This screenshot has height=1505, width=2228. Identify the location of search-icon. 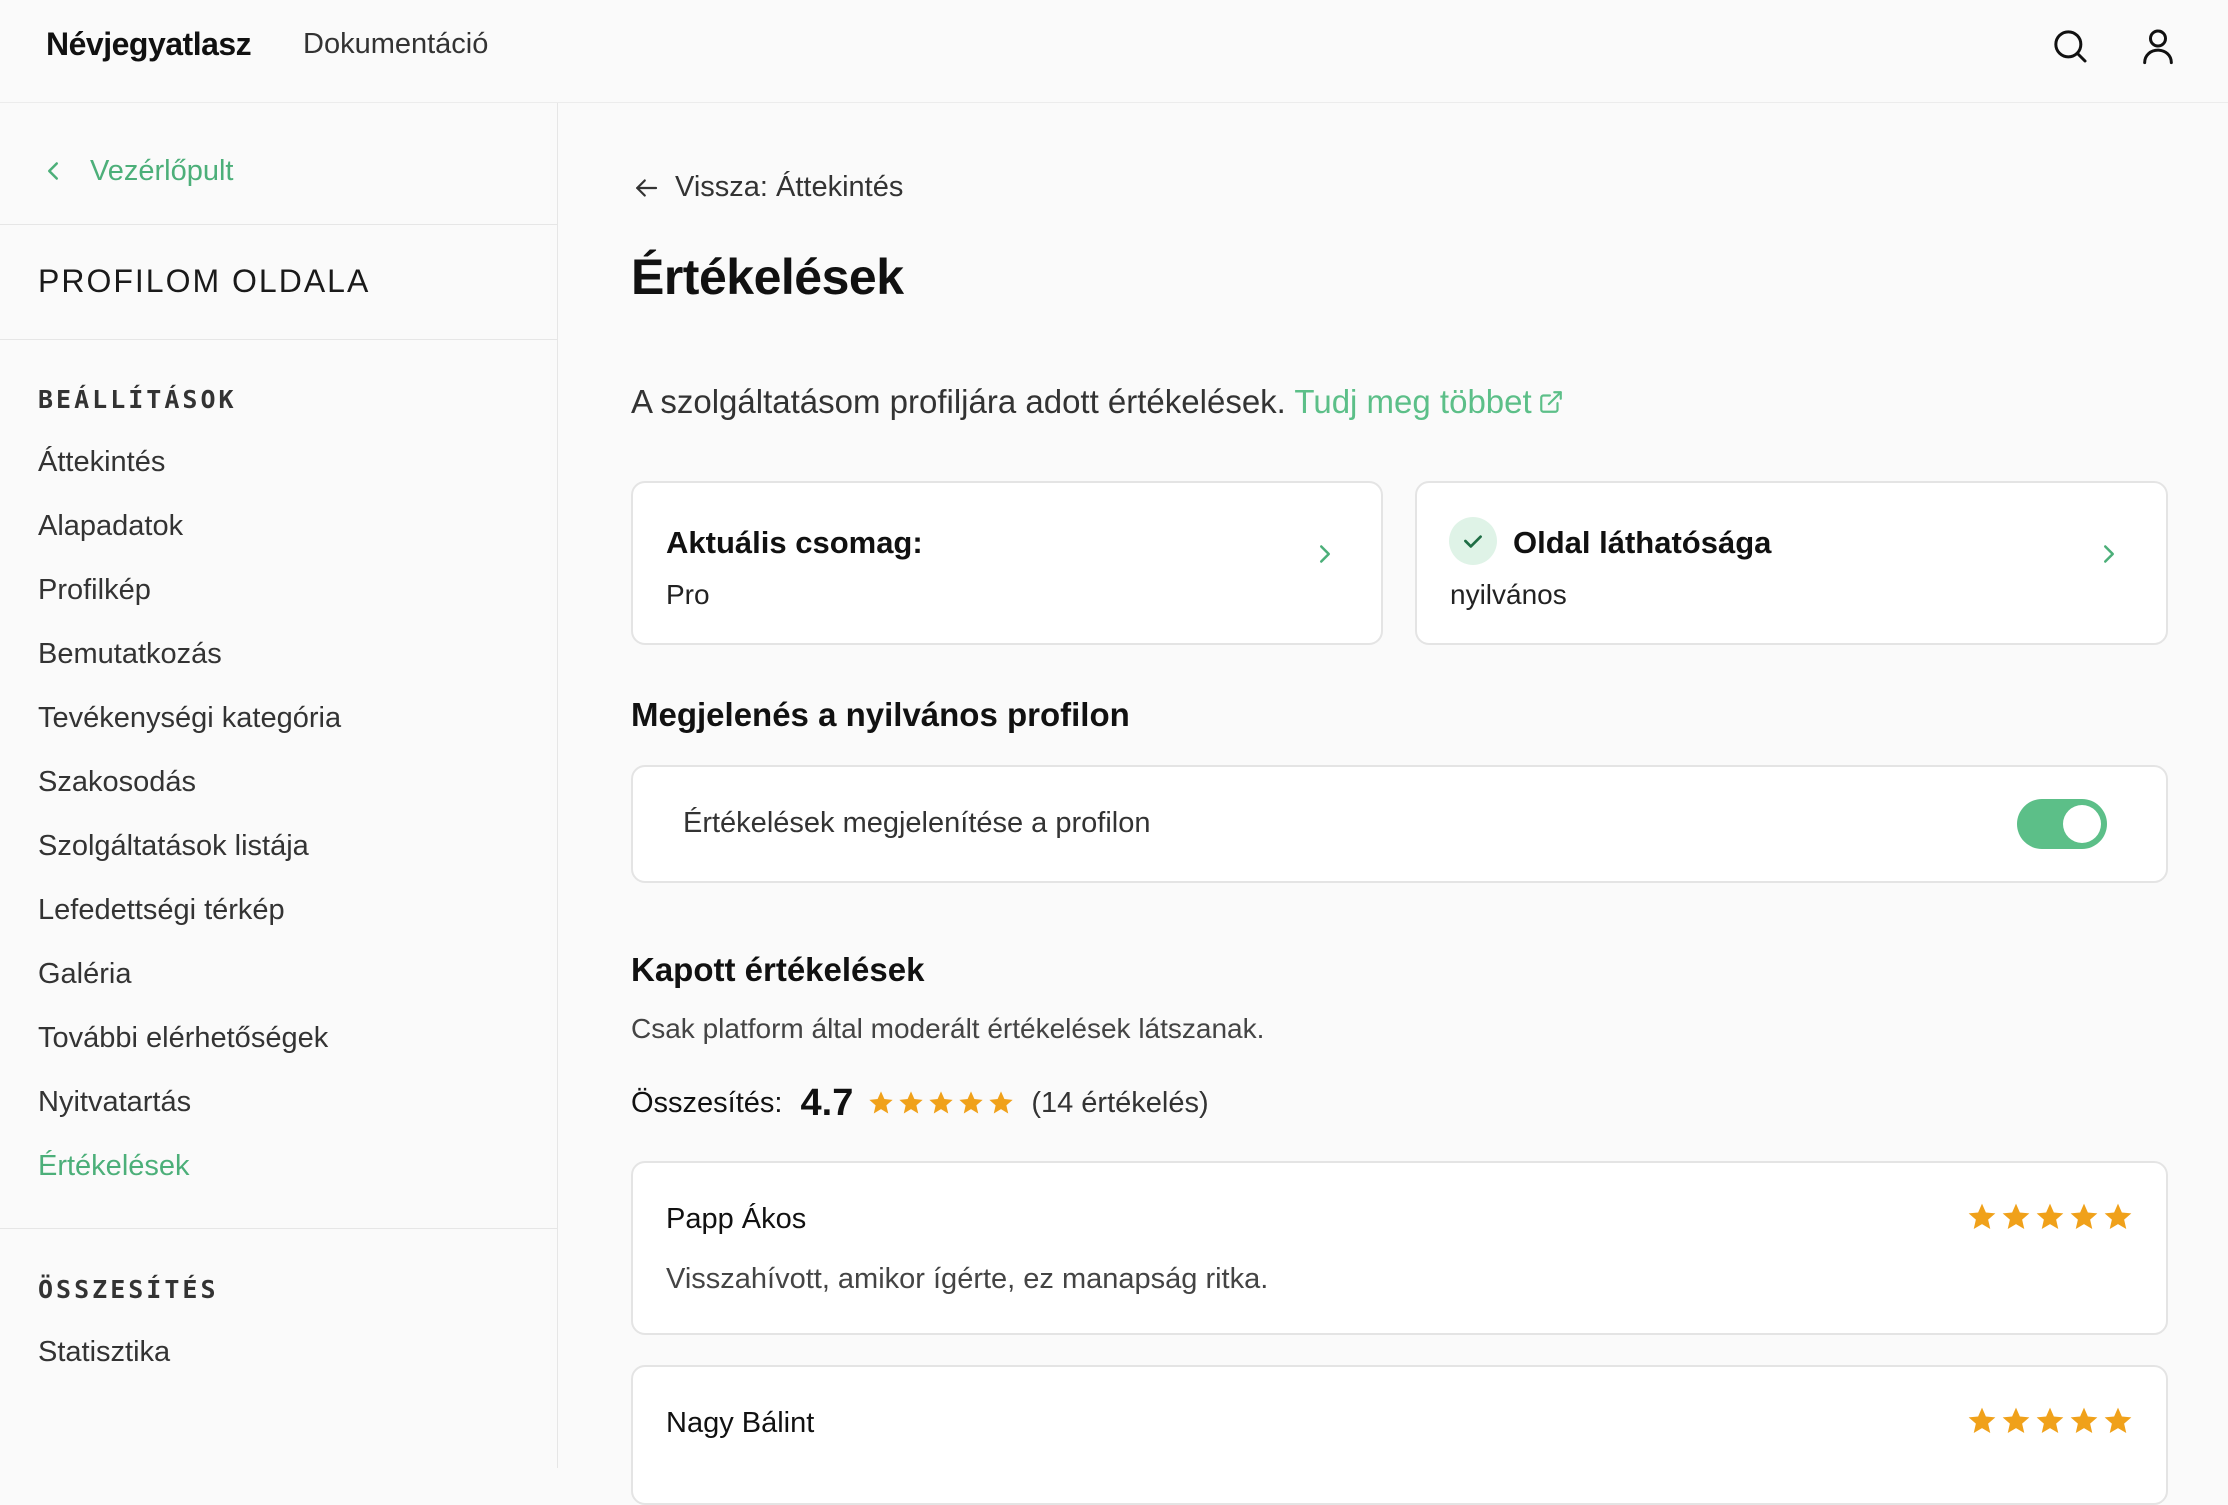
(2070, 46).